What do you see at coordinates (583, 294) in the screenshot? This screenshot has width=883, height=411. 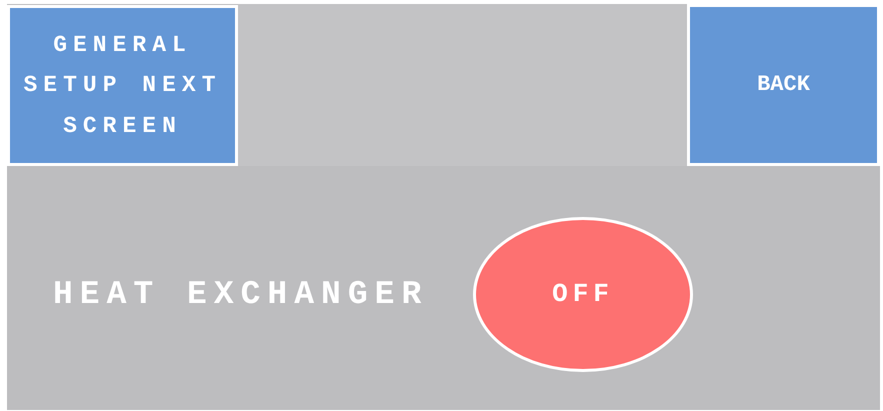 I see `heat-exchanger-toggle: OFF` at bounding box center [583, 294].